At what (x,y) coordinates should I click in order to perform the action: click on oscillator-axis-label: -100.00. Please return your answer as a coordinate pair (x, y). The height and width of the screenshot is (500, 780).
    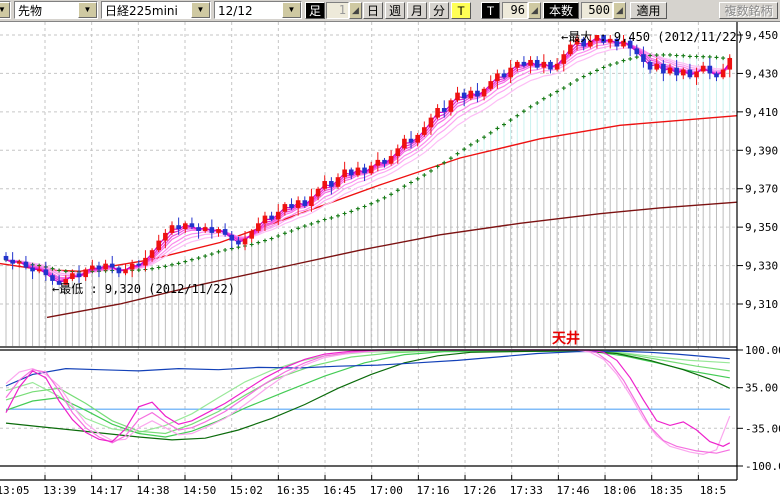
    Looking at the image, I should click on (762, 466).